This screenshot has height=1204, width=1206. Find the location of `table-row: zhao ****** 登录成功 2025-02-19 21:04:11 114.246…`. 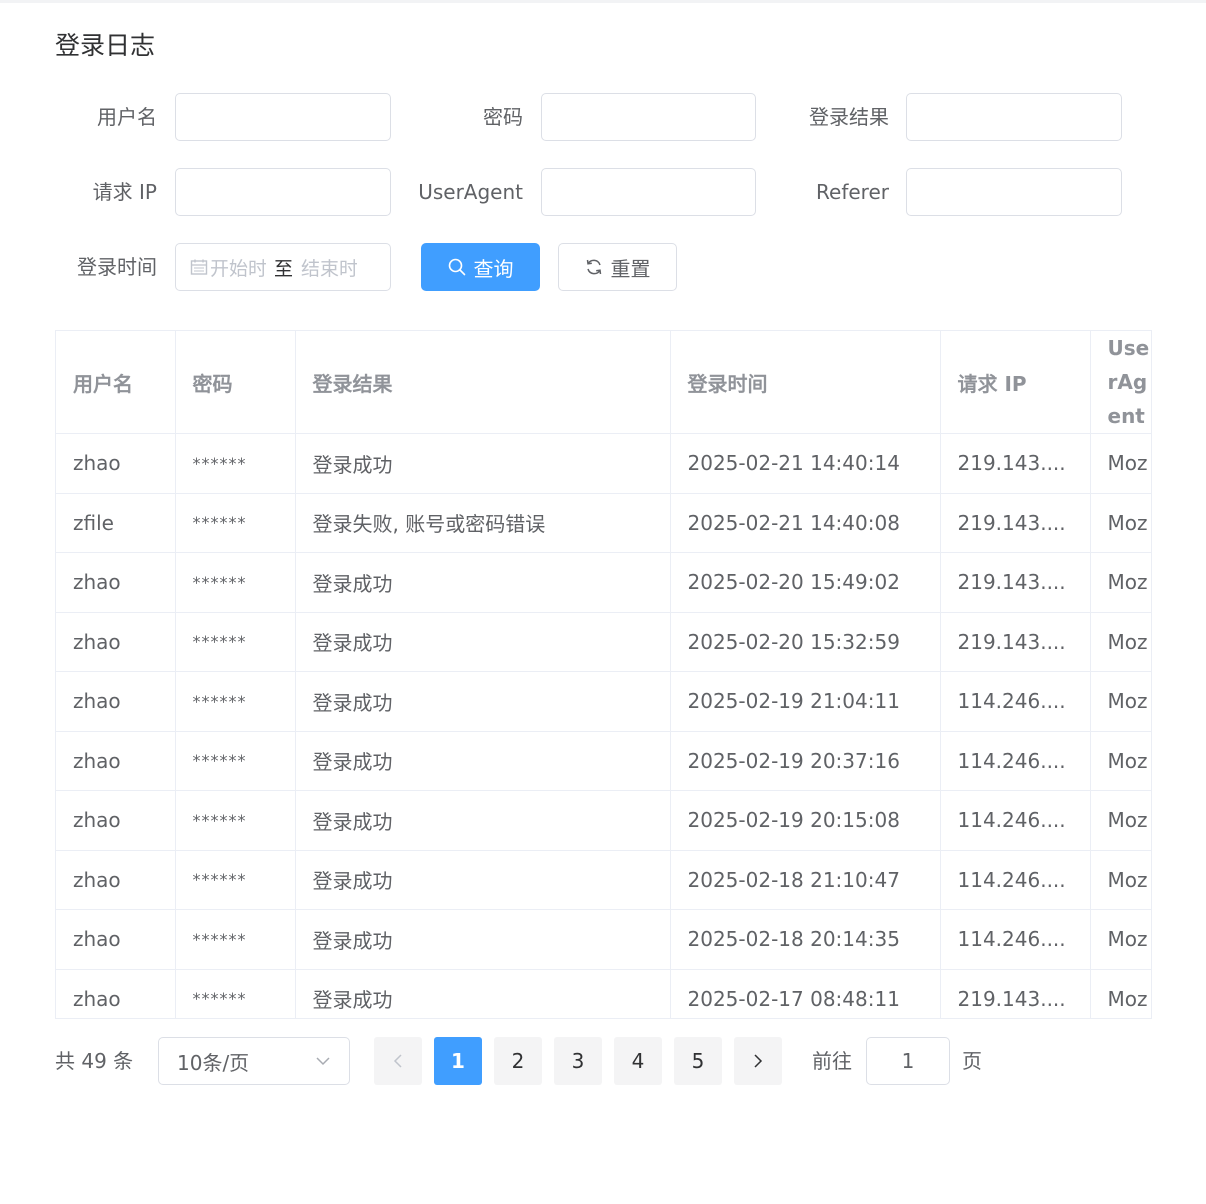

table-row: zhao ****** 登录成功 2025-02-19 21:04:11 114.246… is located at coordinates (603, 701).